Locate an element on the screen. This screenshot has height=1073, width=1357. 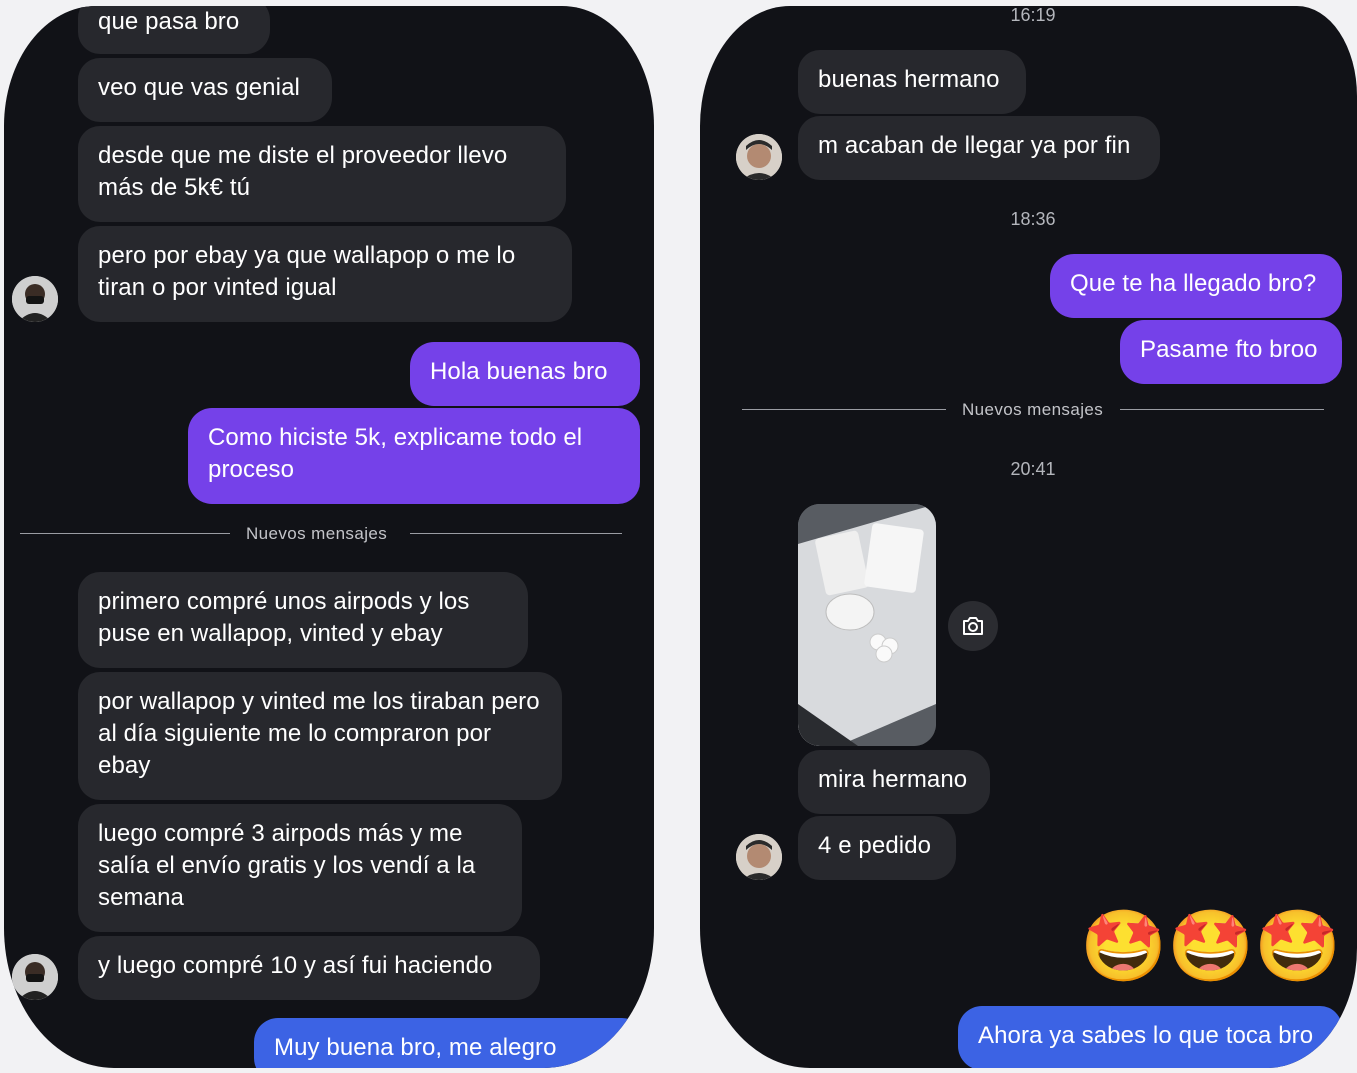
message-incoming: mira hermano is located at coordinates (894, 782).